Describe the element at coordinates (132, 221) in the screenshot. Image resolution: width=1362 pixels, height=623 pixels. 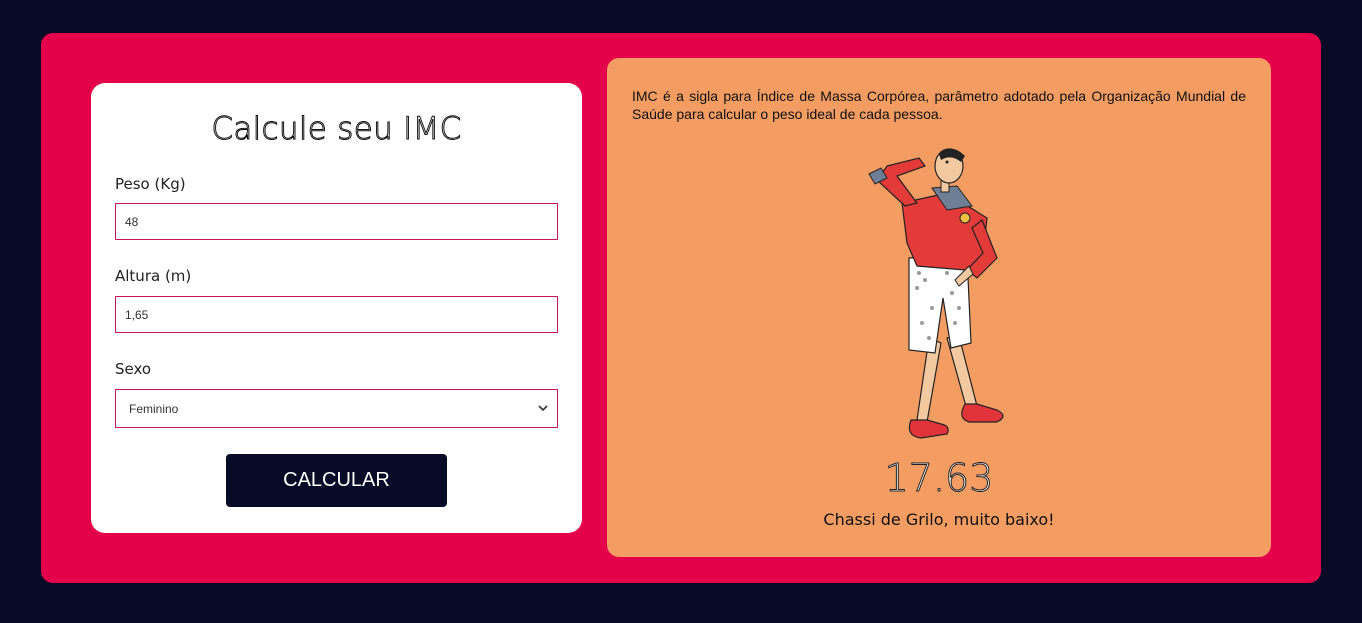
I see `weight-input-value: 48` at that location.